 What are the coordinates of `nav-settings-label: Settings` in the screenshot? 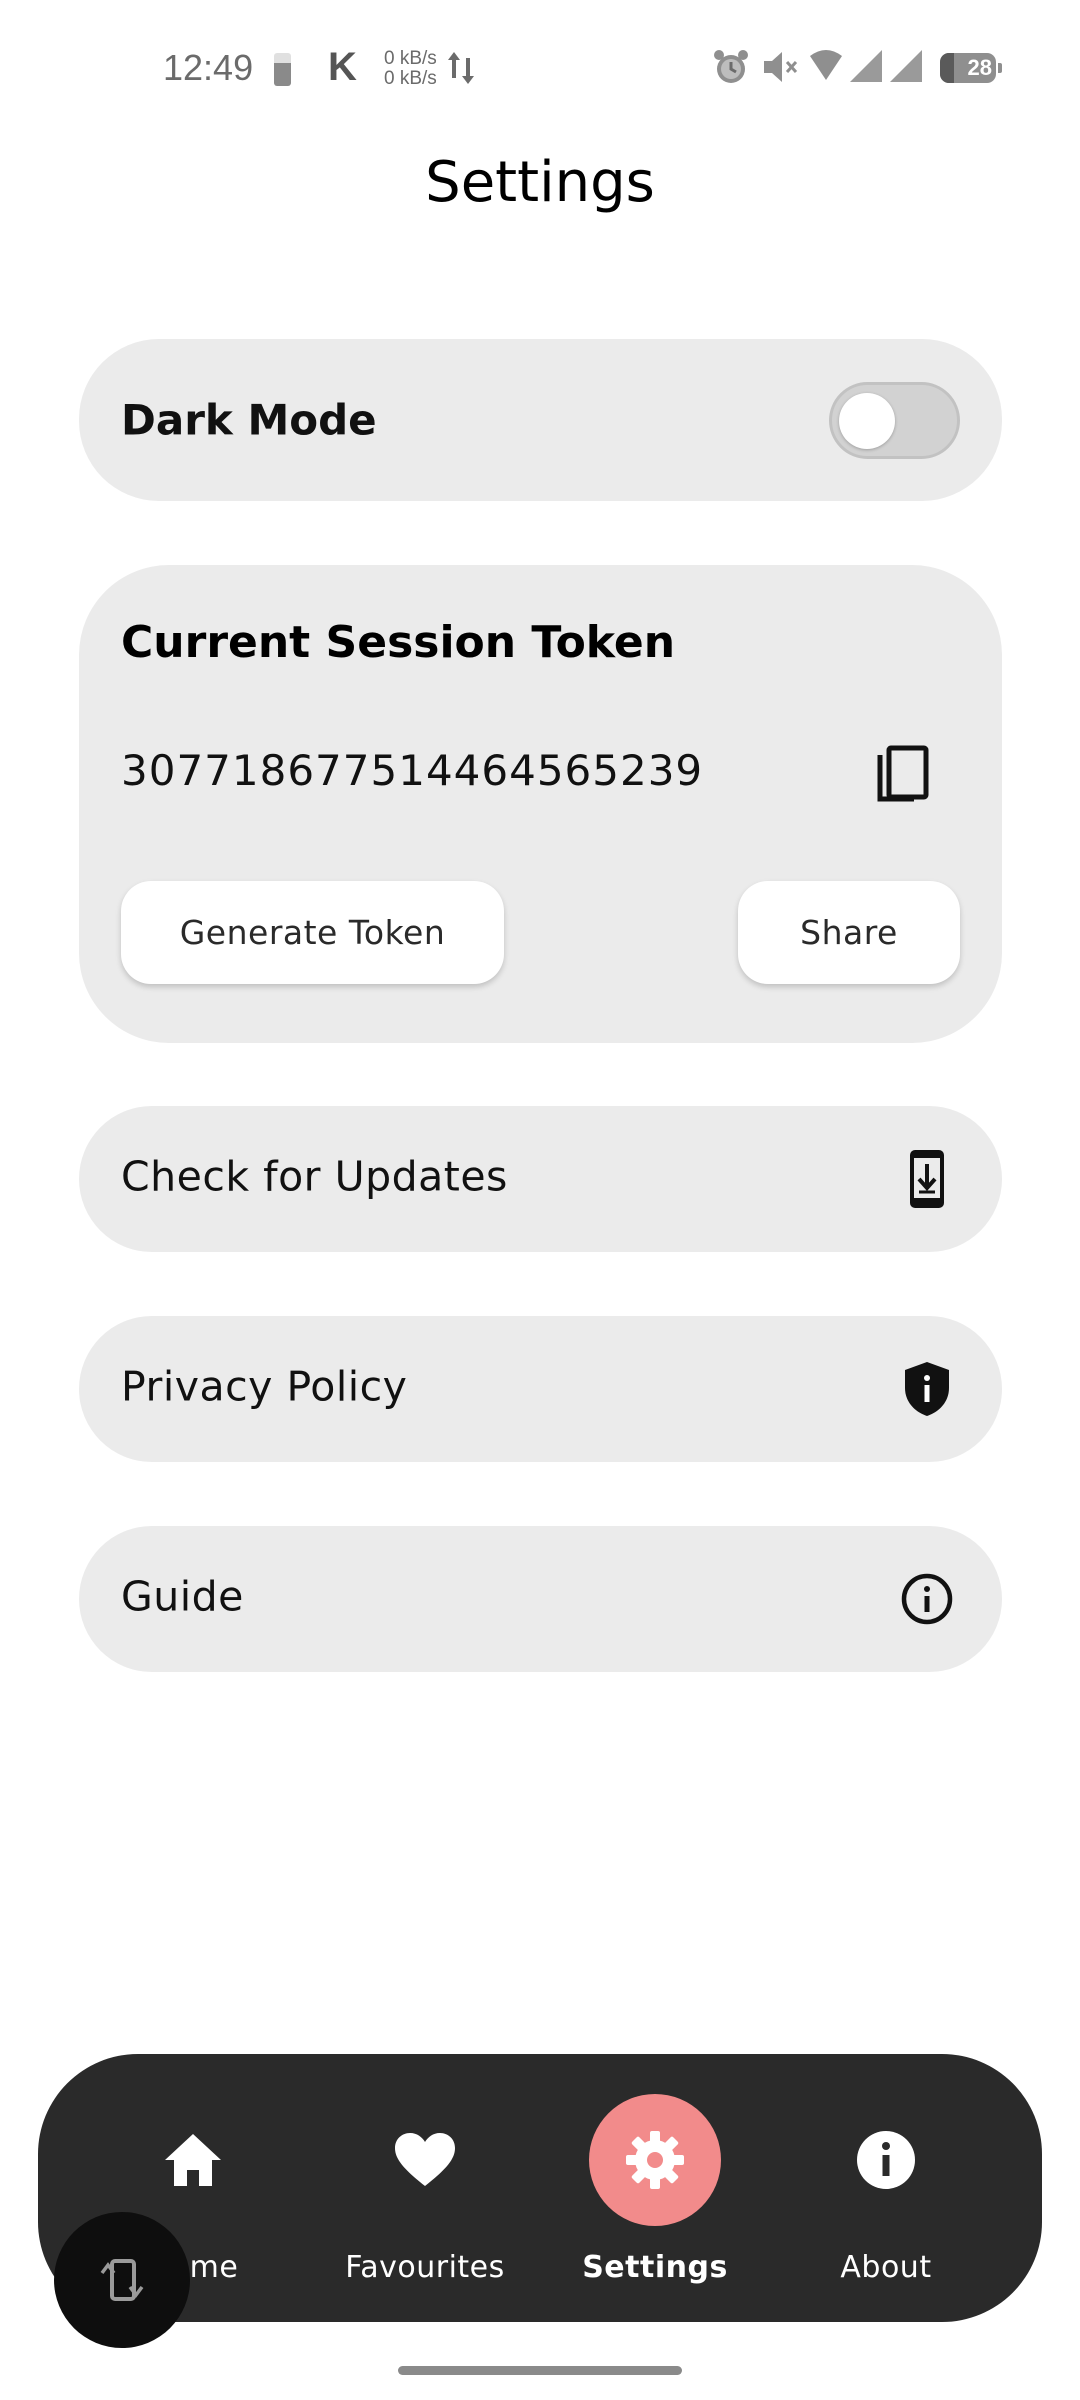 It's located at (655, 2267).